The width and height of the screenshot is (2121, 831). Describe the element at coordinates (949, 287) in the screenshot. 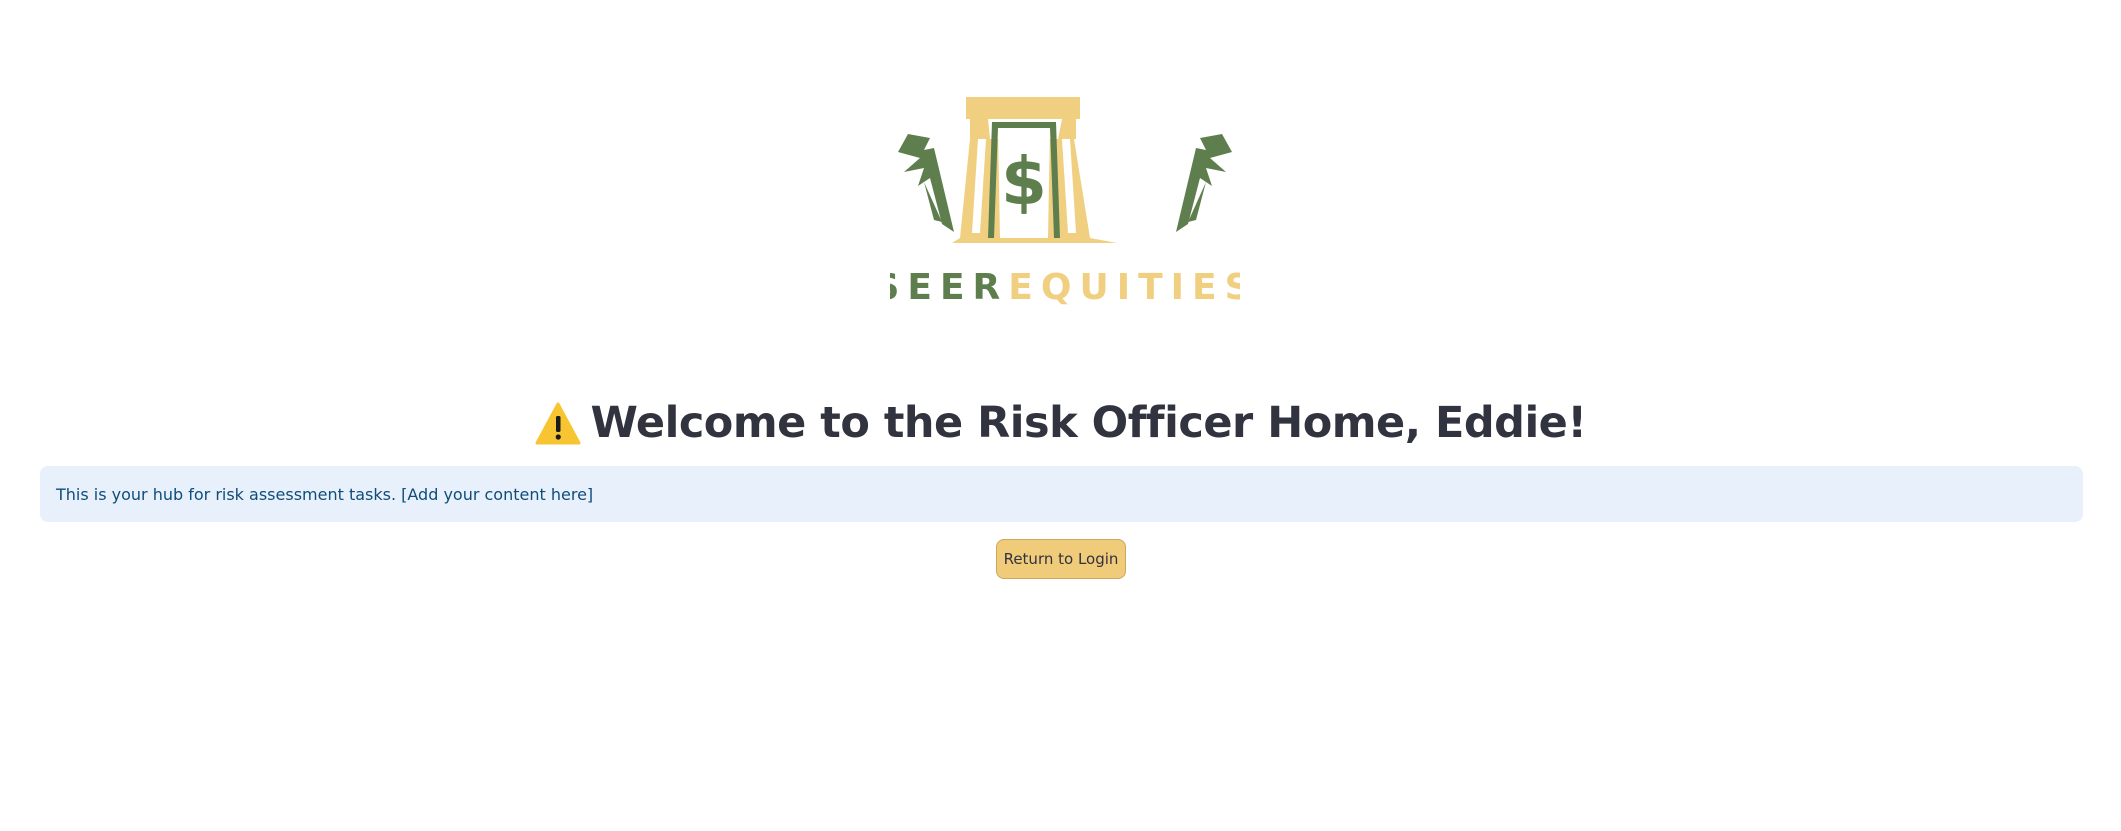

I see `logo-text-seer: SEER` at that location.